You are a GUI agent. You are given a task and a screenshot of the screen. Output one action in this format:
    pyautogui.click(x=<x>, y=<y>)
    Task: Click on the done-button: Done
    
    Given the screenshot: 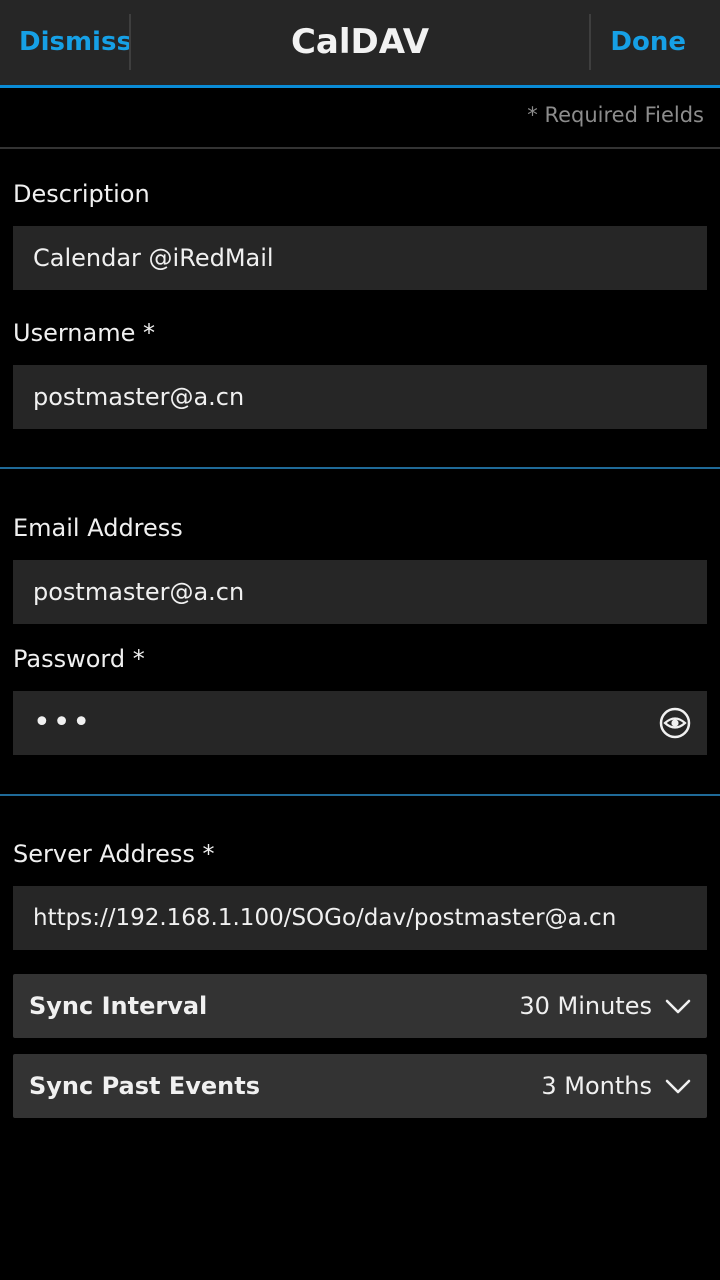 What is the action you would take?
    pyautogui.click(x=648, y=42)
    